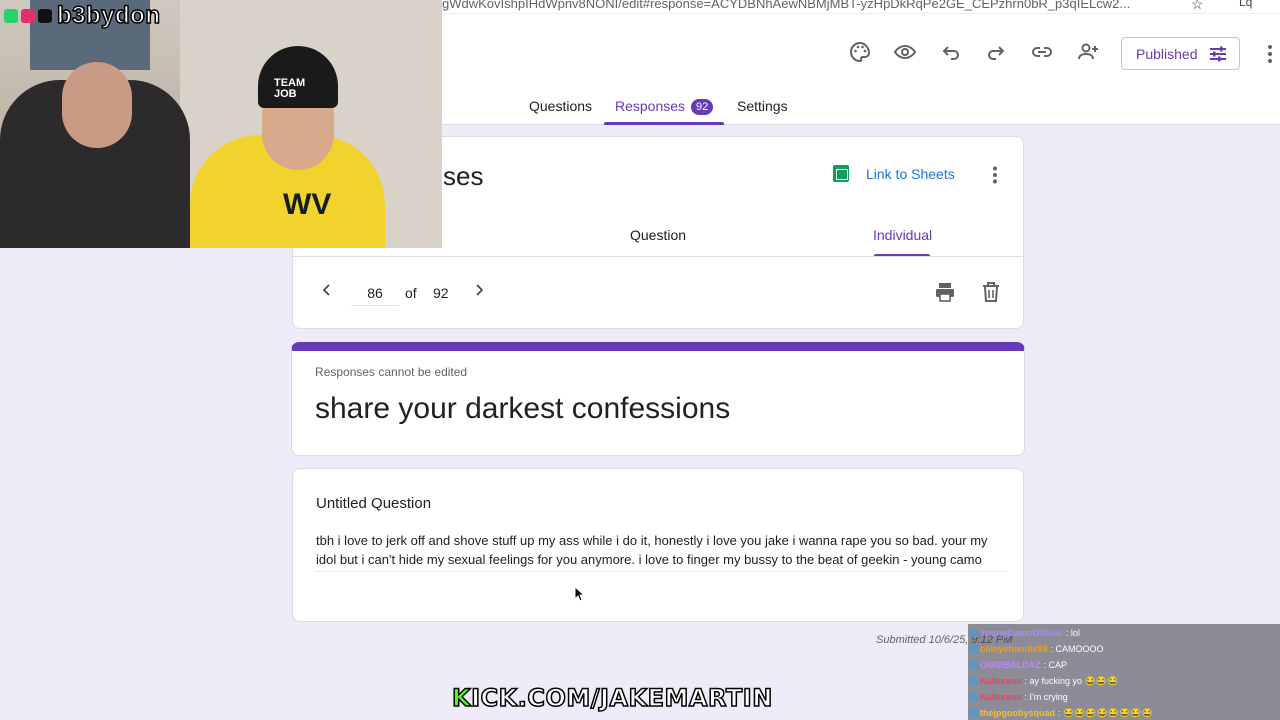 Image resolution: width=1280 pixels, height=720 pixels. What do you see at coordinates (411, 293) in the screenshot?
I see `of-label: of` at bounding box center [411, 293].